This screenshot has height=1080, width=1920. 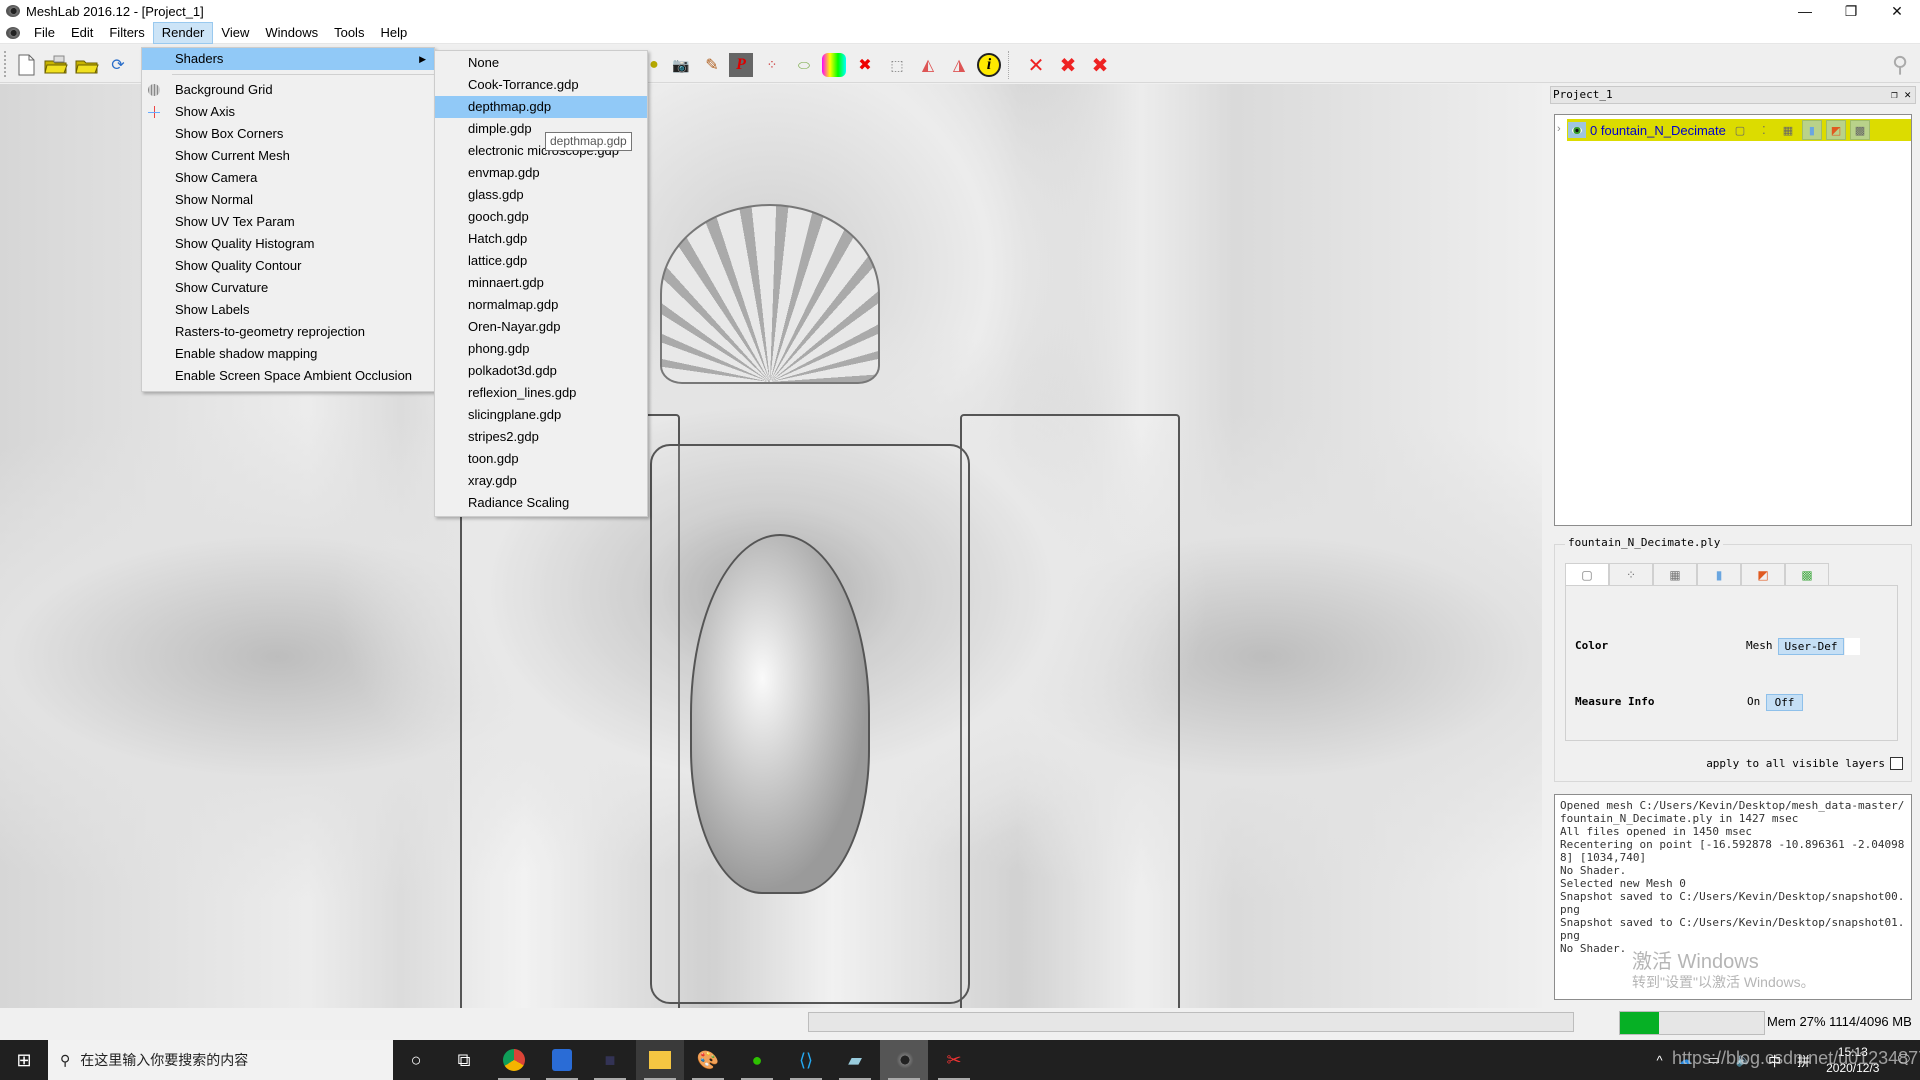 I want to click on bbox-icon: ▢, so click(x=1740, y=130).